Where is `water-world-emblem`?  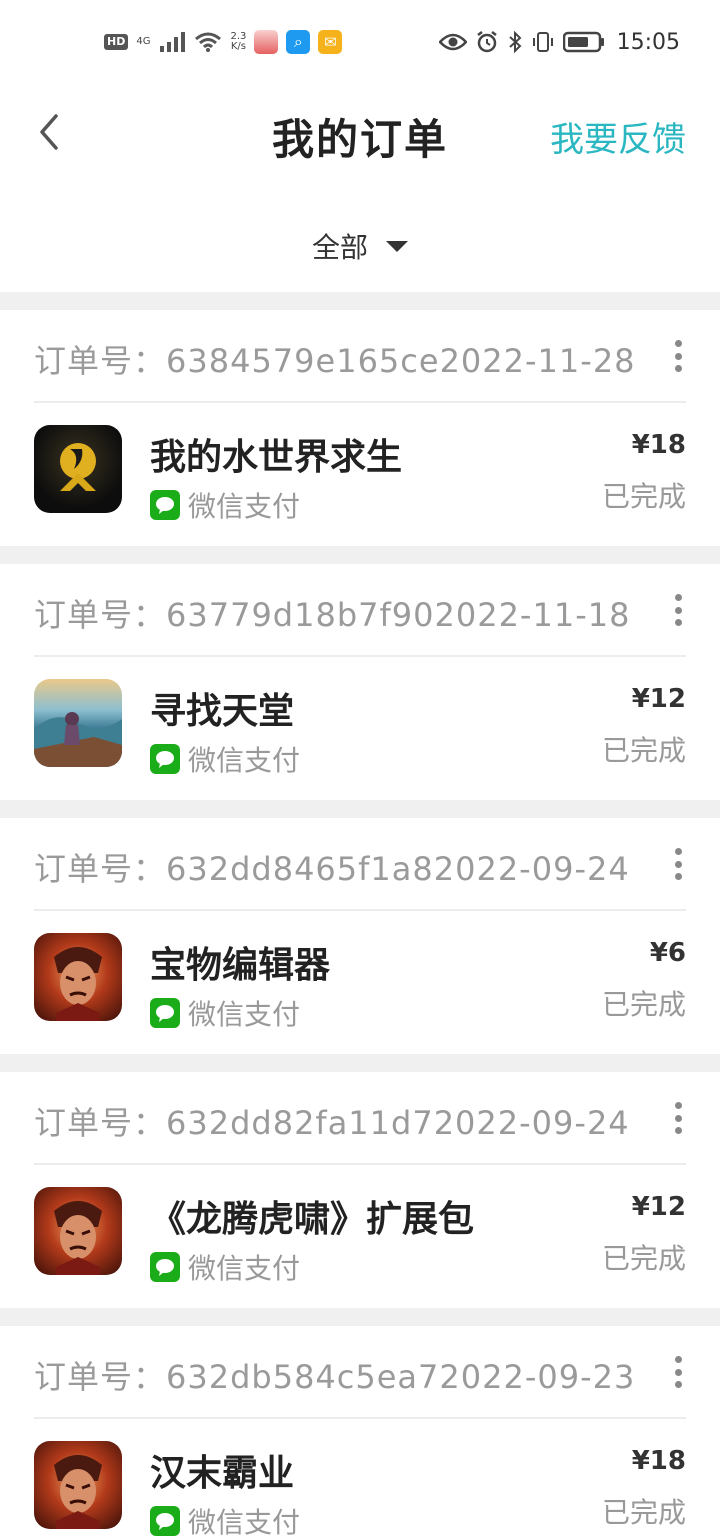 water-world-emblem is located at coordinates (78, 467).